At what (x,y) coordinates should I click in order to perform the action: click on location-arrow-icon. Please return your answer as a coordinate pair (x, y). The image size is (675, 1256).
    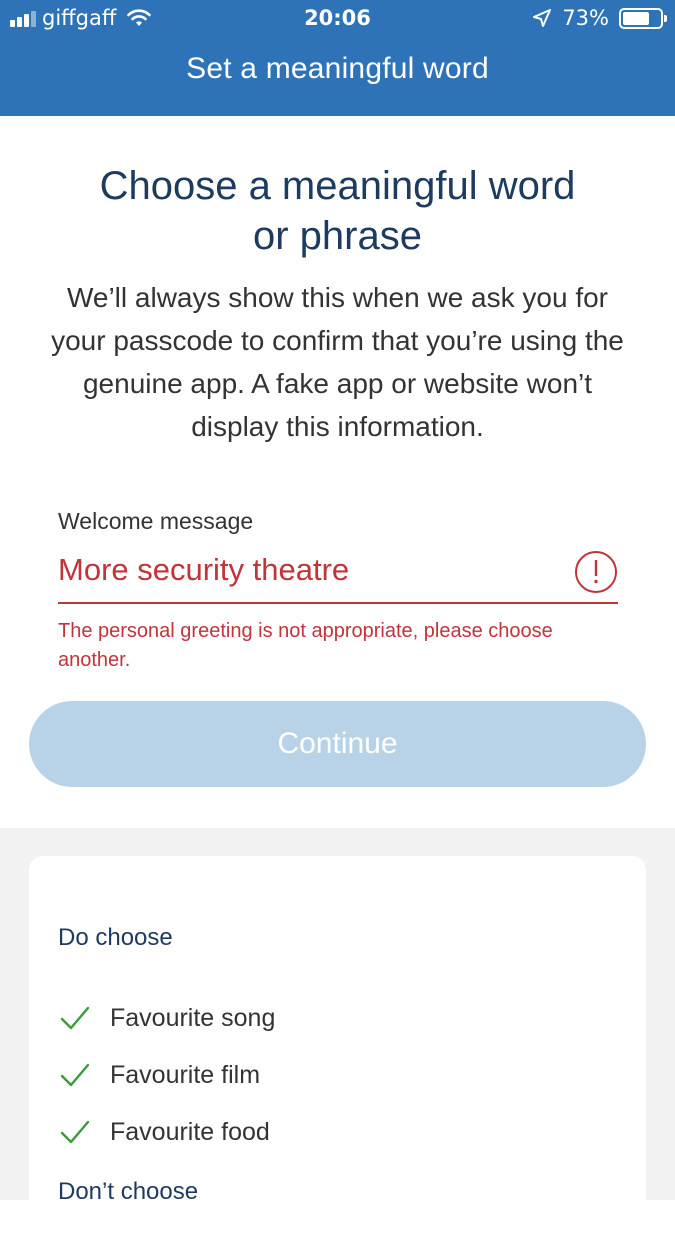
    Looking at the image, I should click on (542, 18).